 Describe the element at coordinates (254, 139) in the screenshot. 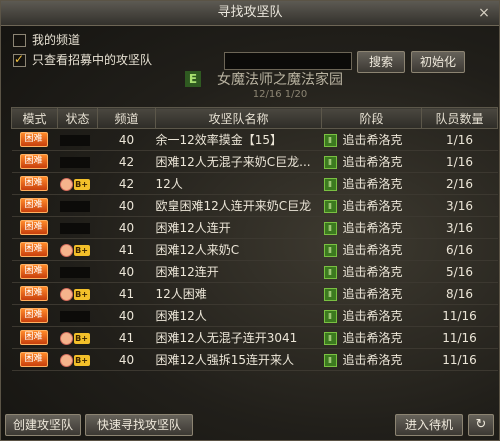

I see `table-row: 困难 40 余一12效率摸金【15】 Ⅱ 追击希洛克 1/16` at that location.